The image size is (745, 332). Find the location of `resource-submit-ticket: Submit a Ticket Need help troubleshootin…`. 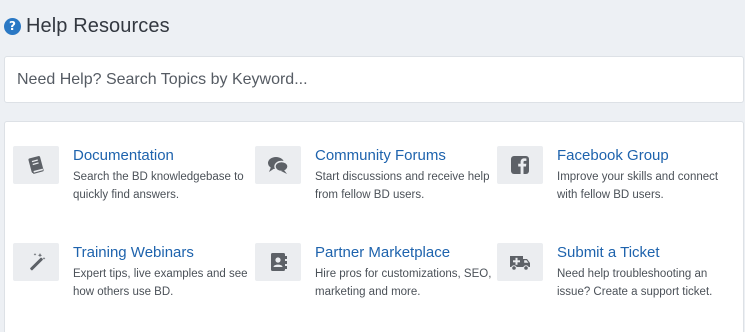

resource-submit-ticket: Submit a Ticket Need help troubleshootin… is located at coordinates (613, 278).